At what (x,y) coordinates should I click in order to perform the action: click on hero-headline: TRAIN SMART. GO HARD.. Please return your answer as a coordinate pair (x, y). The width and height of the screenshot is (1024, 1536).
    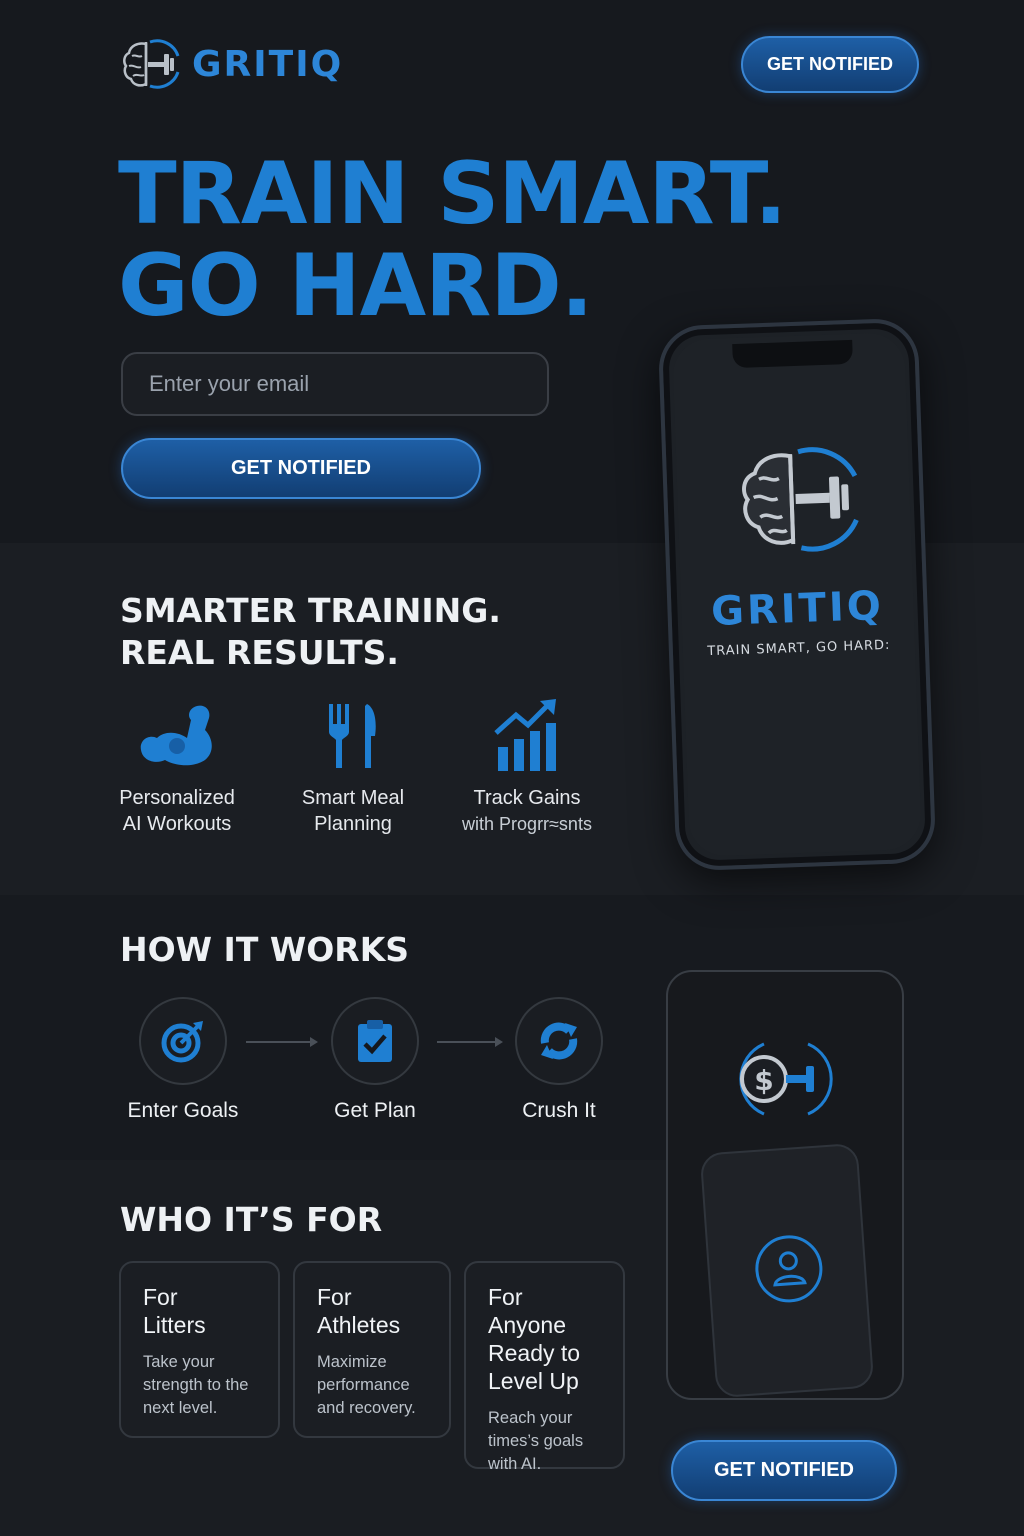
    Looking at the image, I should click on (452, 240).